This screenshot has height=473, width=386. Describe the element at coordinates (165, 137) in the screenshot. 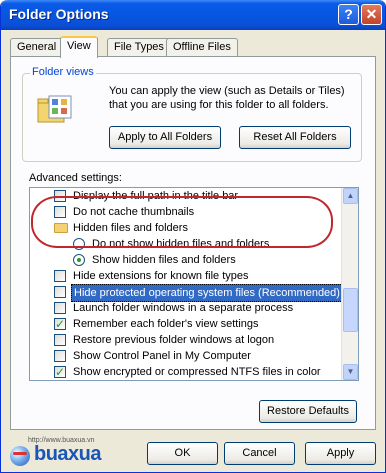

I see `apply-to-all-folders-button: Apply to All Folders` at that location.